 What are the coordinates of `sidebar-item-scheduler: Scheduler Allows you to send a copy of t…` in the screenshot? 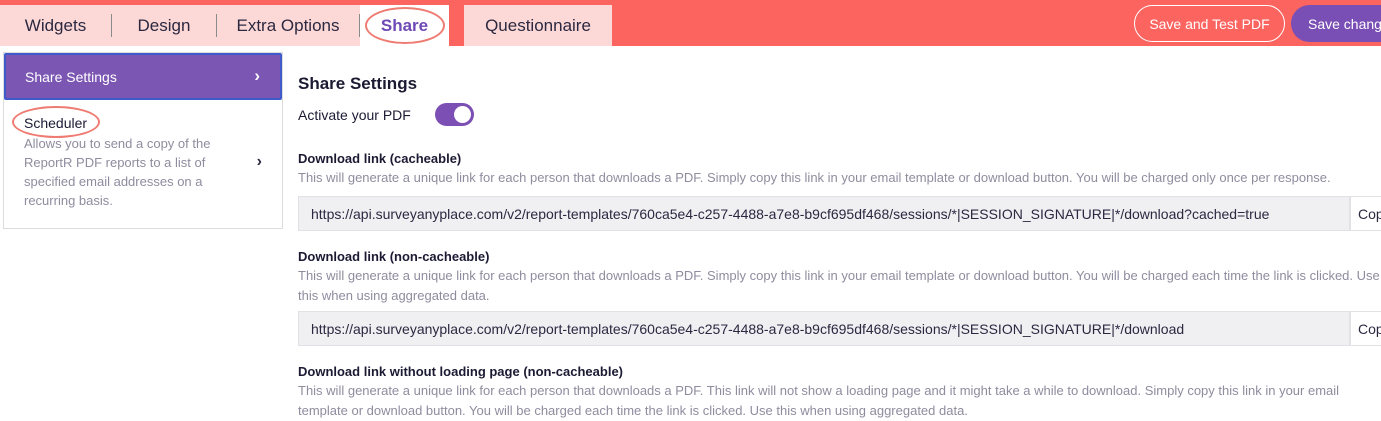 It's located at (143, 165).